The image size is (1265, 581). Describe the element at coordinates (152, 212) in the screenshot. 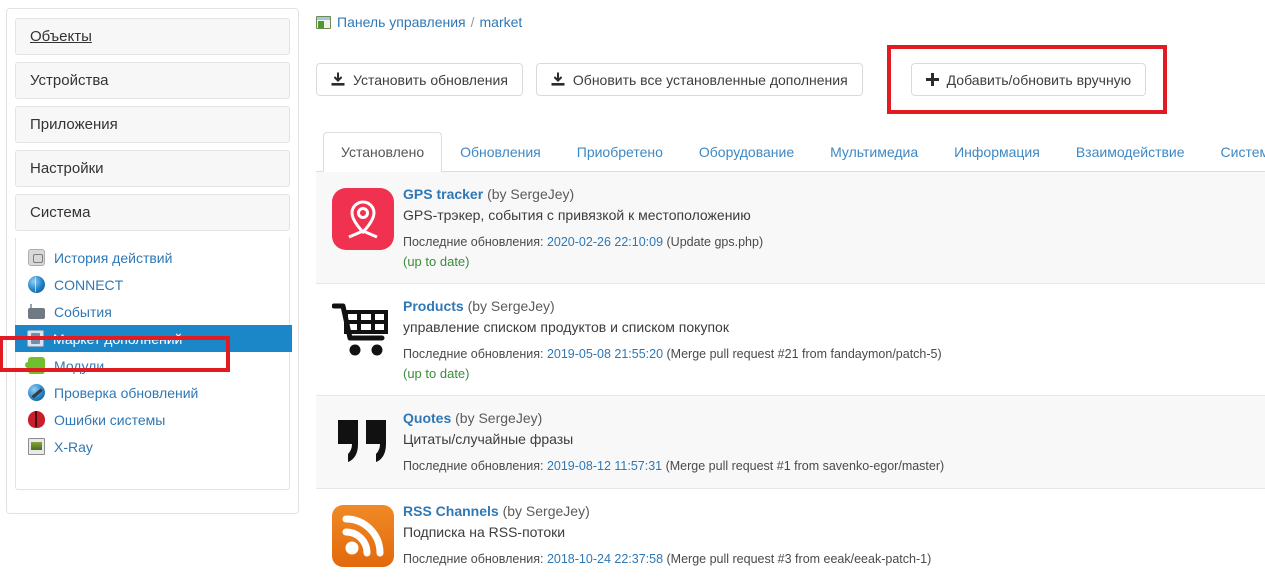

I see `sidebar-section-system: Система` at that location.